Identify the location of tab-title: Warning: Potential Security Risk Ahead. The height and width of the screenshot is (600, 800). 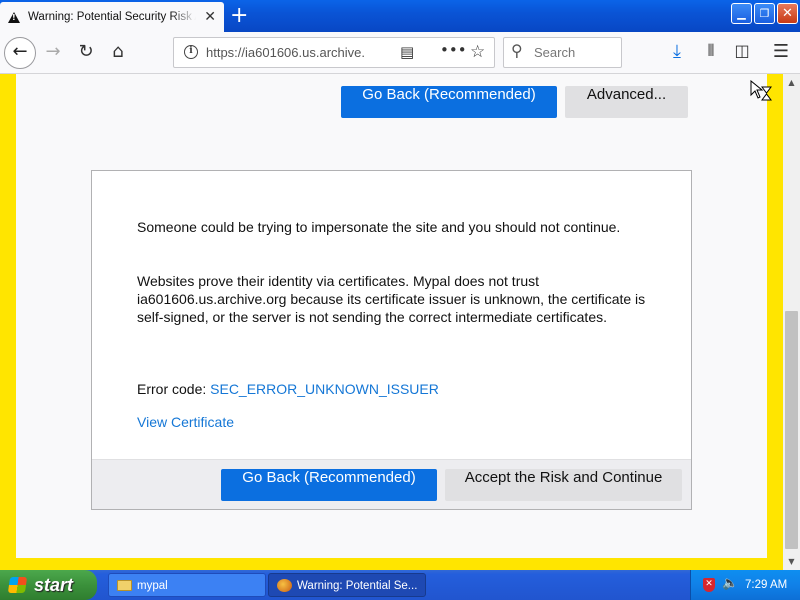
(112, 17).